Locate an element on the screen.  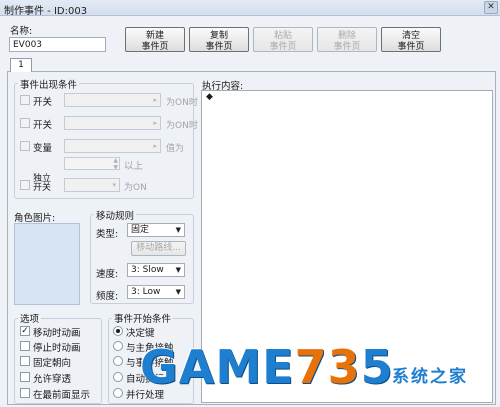
trigger-event-touch-label: 与事件接触 is located at coordinates (150, 363).